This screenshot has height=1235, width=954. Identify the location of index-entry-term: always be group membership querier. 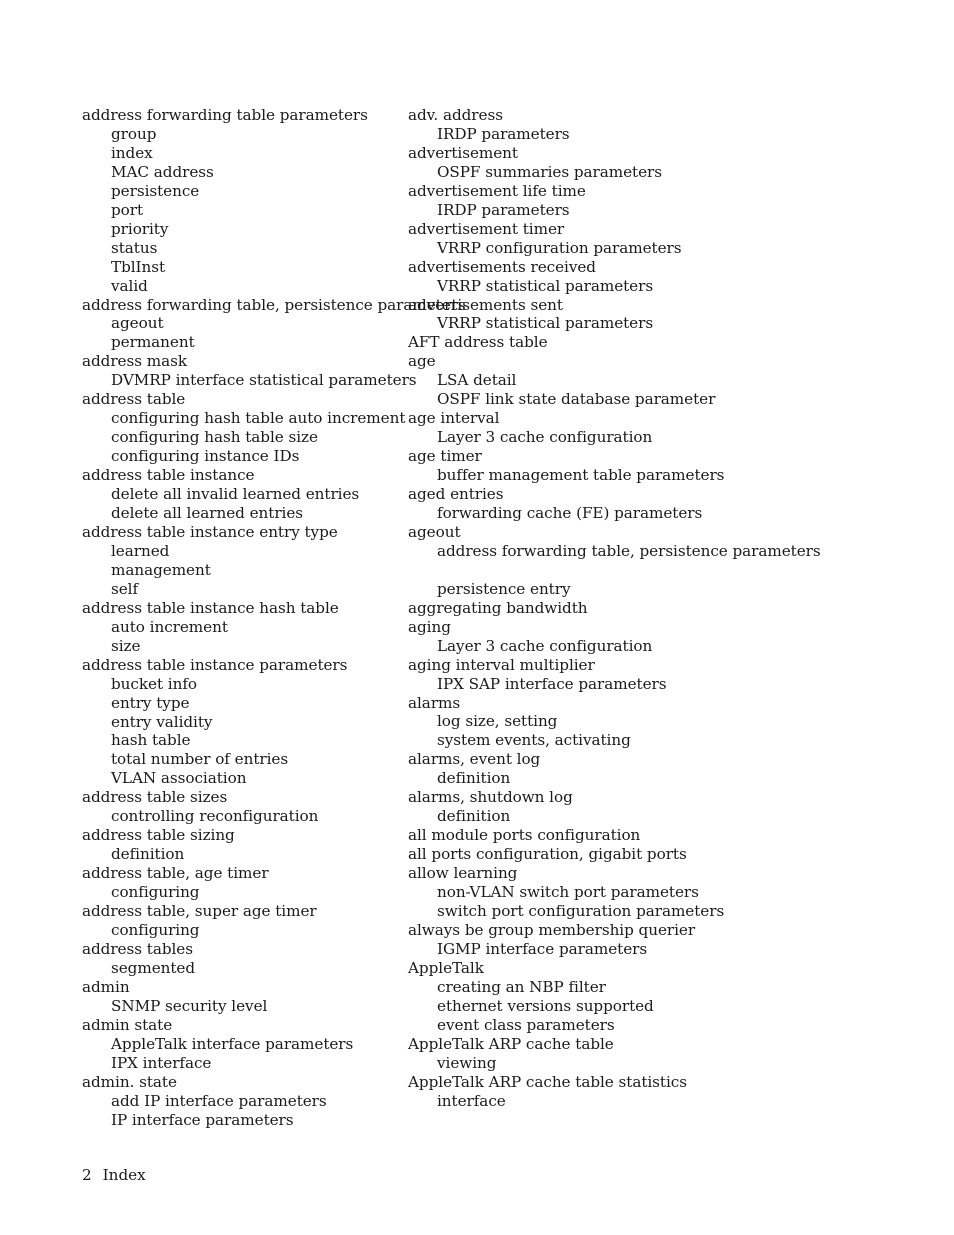
(552, 929).